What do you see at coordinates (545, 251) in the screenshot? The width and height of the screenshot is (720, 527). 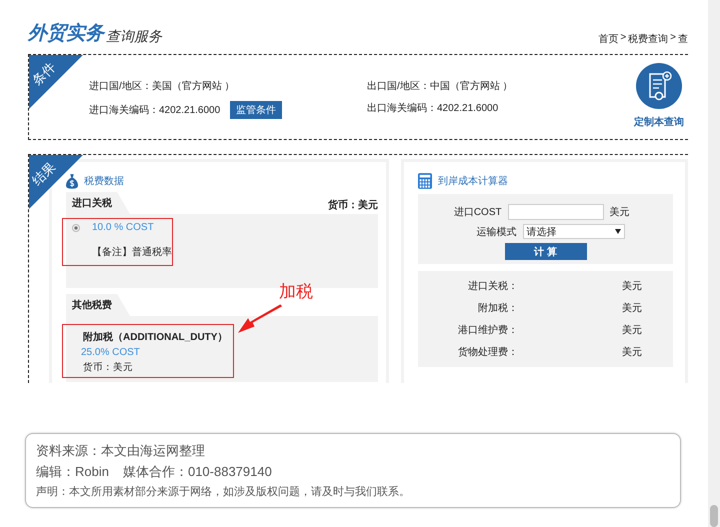 I see `calculate-button: 计 算` at bounding box center [545, 251].